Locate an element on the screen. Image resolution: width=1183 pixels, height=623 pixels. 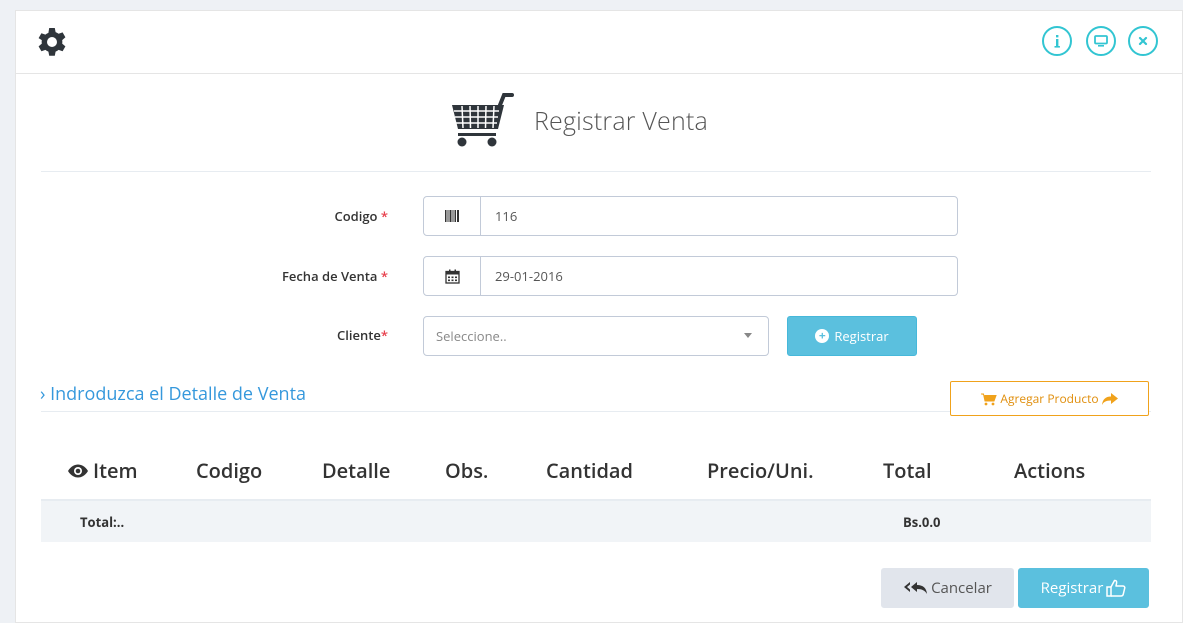
close-icon is located at coordinates (1143, 41).